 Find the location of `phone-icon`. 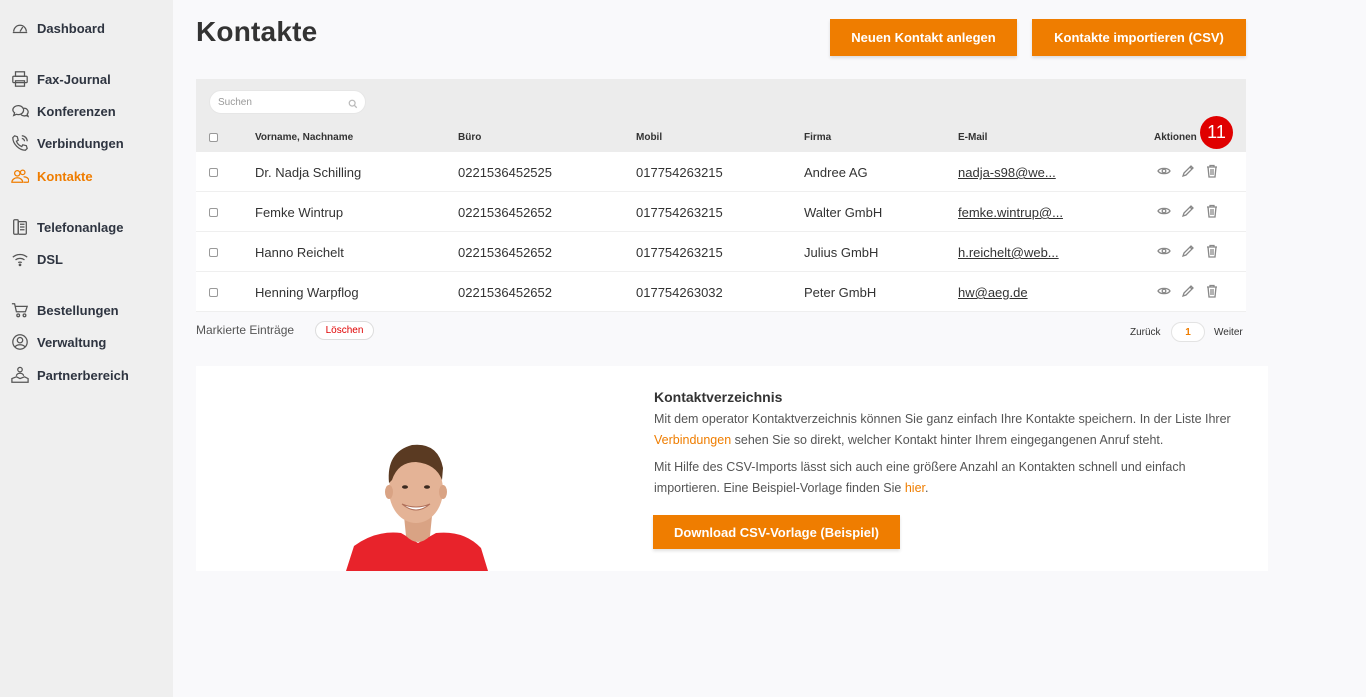

phone-icon is located at coordinates (20, 143).